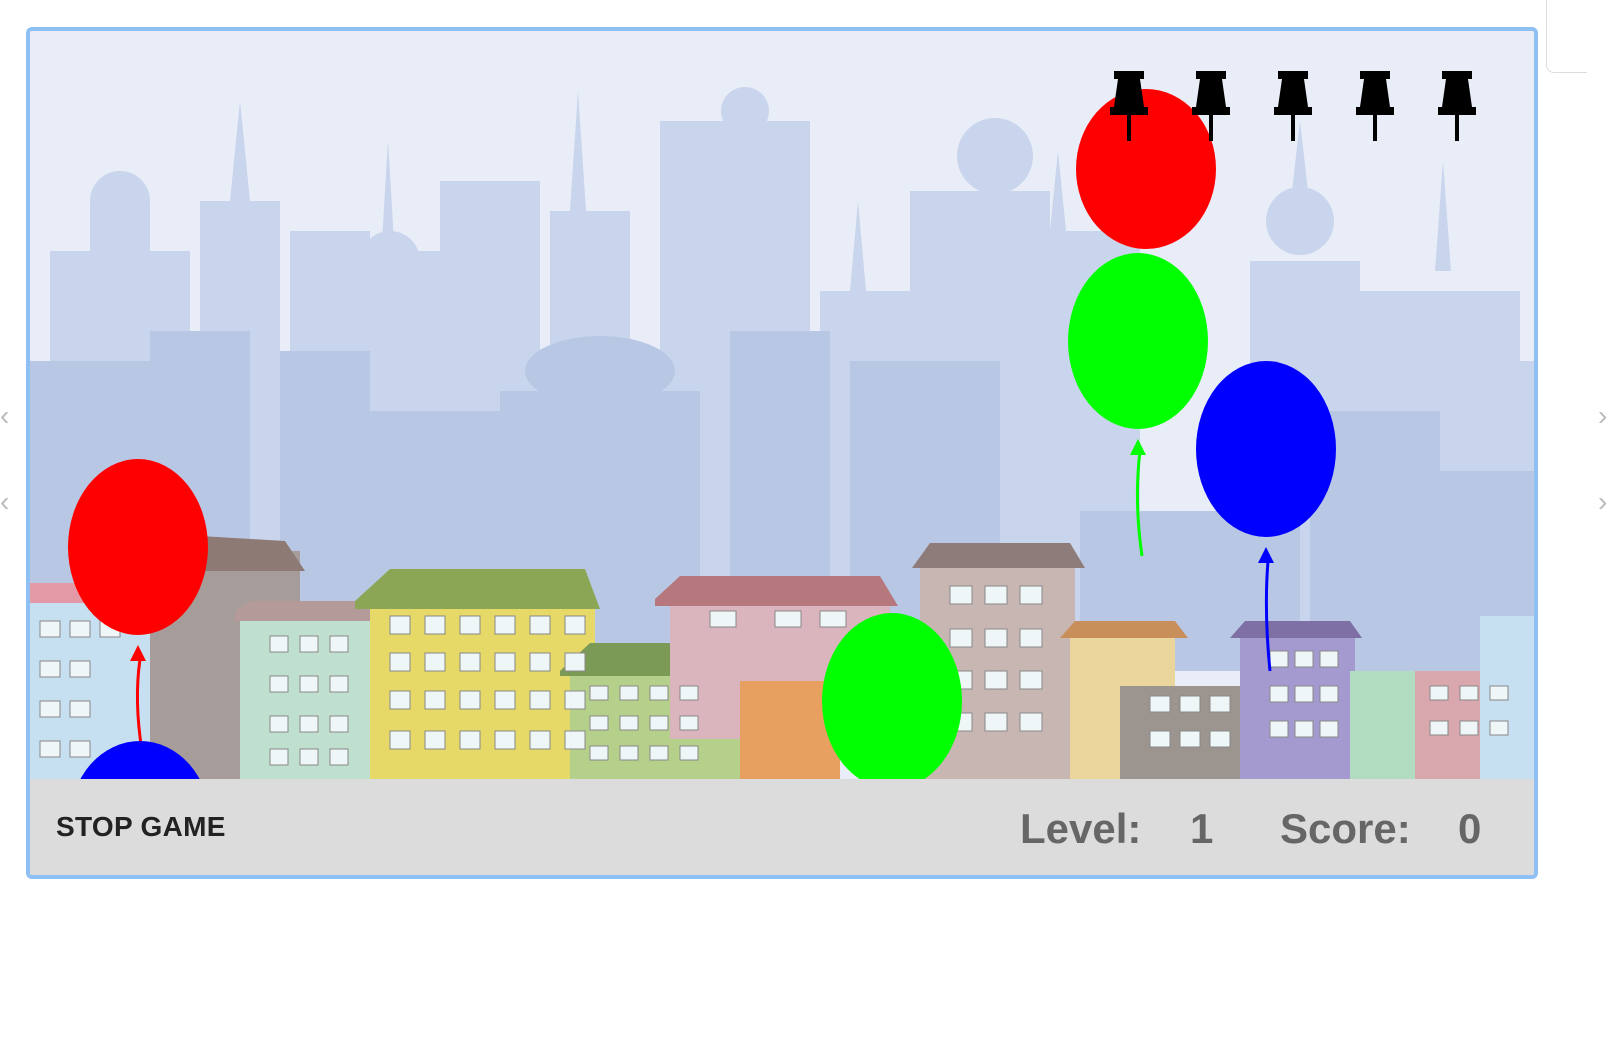 The image size is (1620, 1044). I want to click on level-label: Level:, so click(1081, 828).